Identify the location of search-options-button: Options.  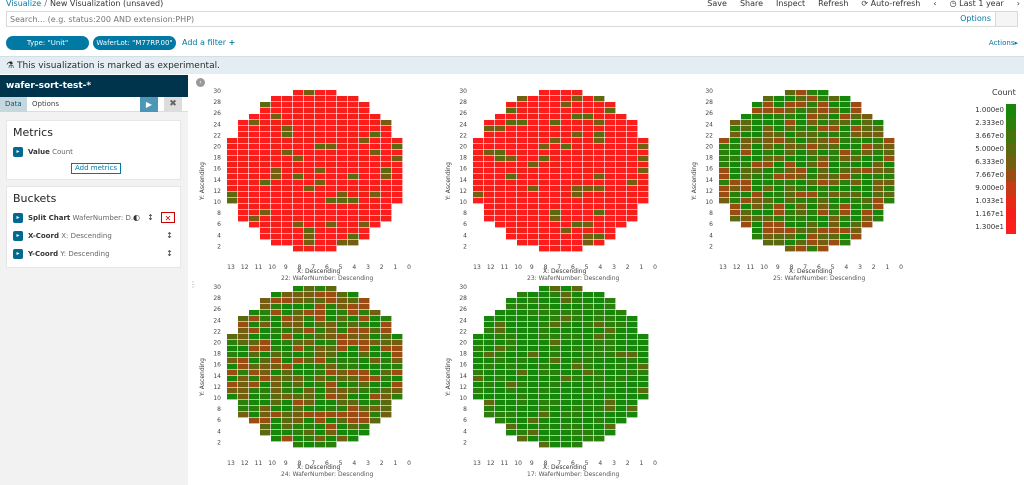
(975, 18).